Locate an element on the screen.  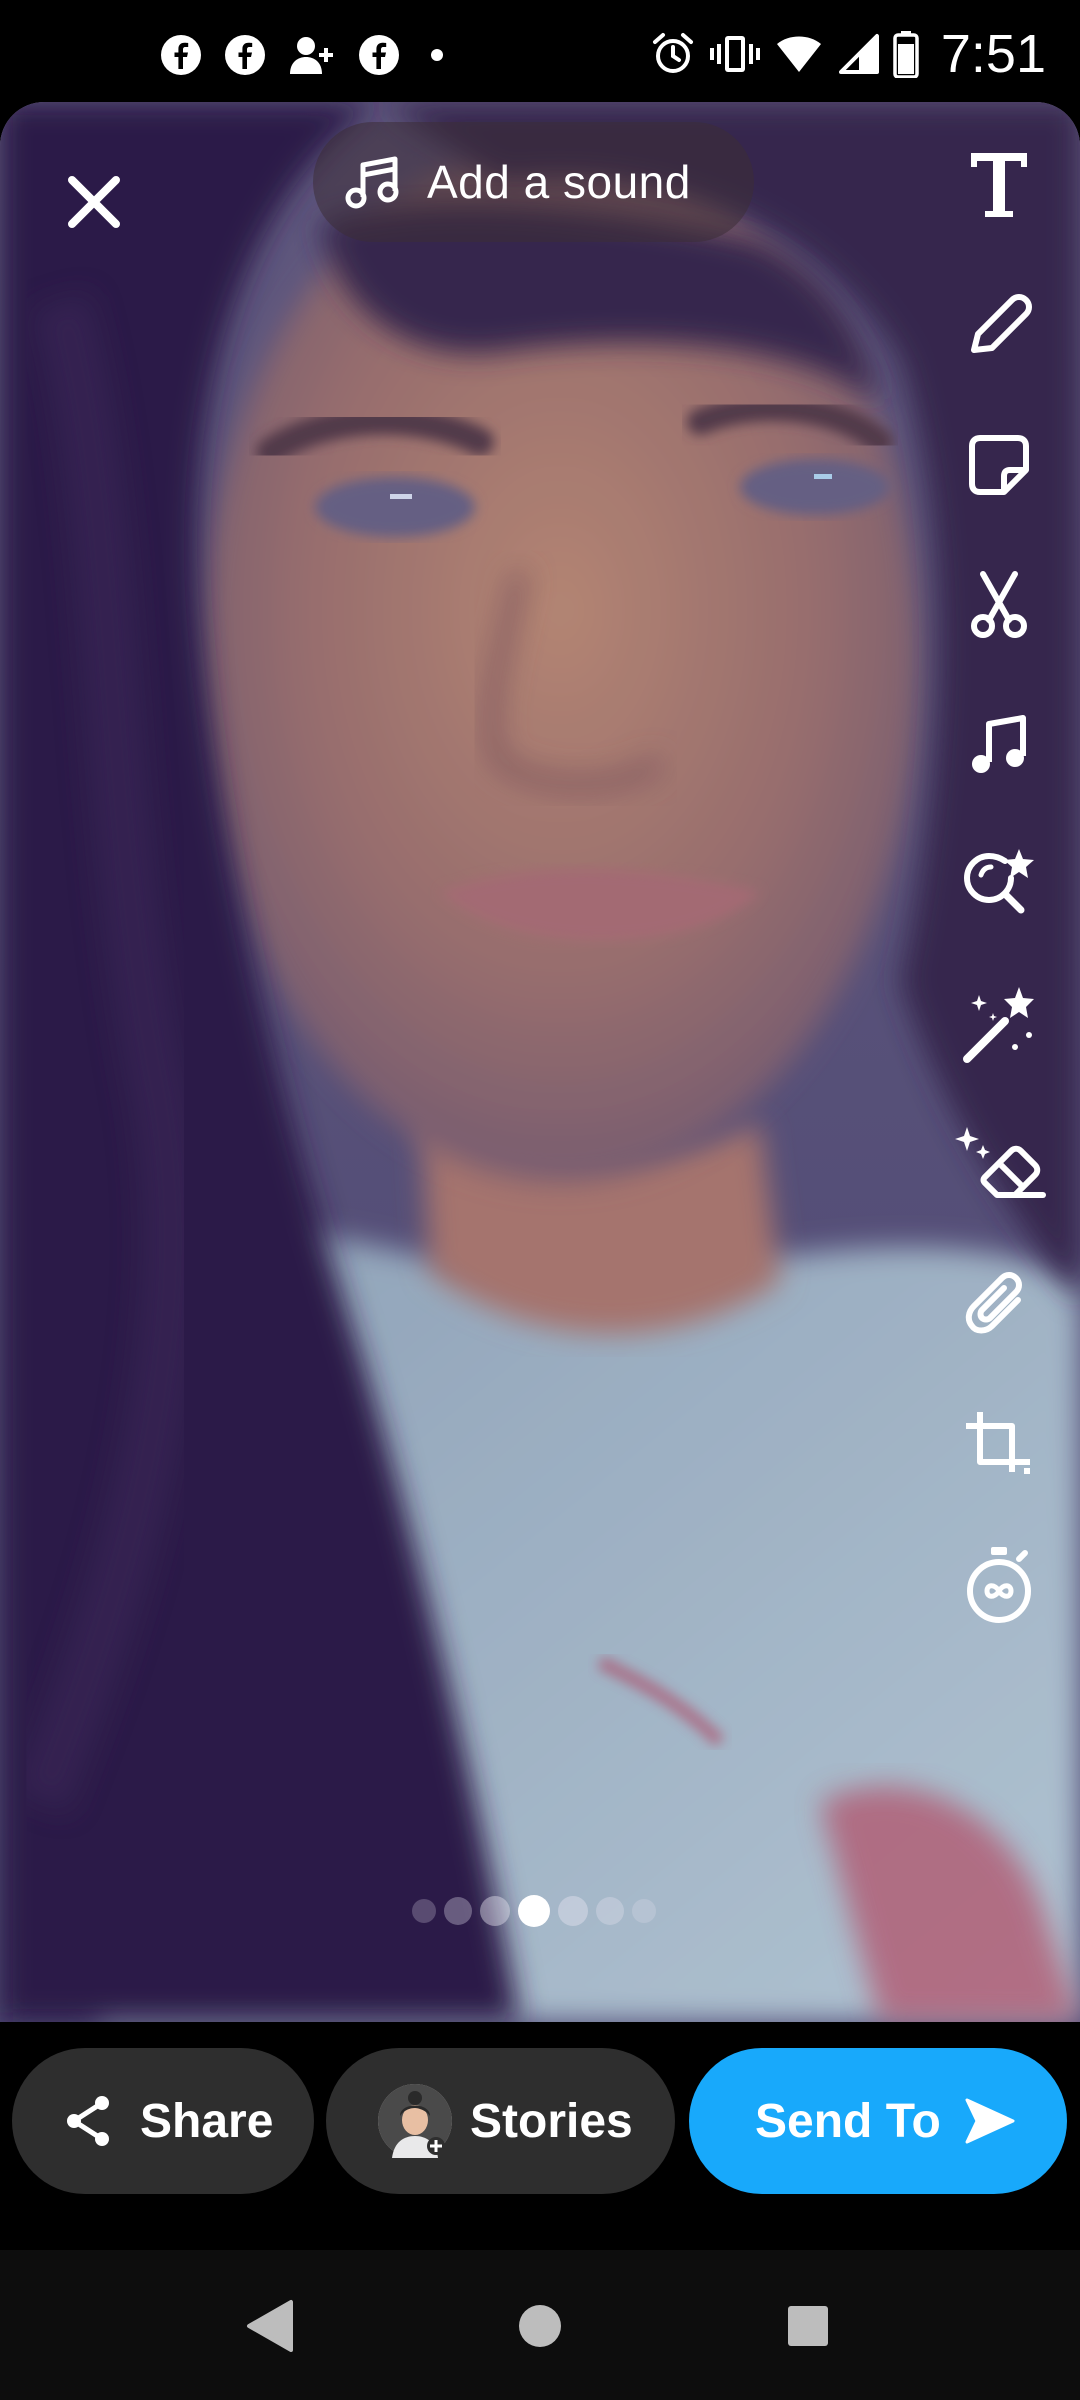
attach-tool-button is located at coordinates (999, 1305).